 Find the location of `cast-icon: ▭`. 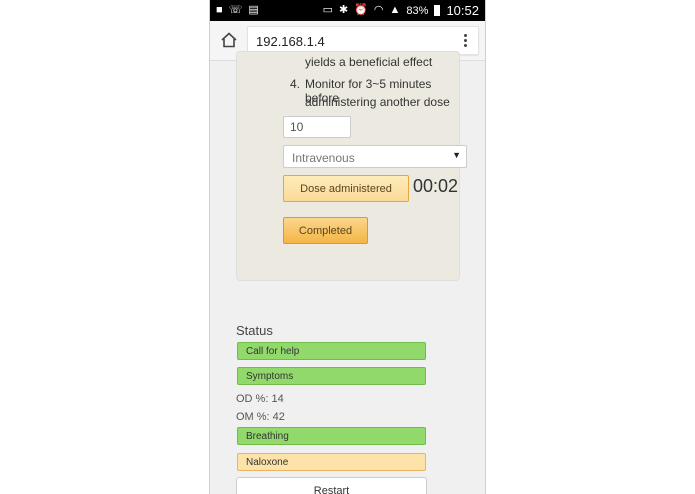

cast-icon: ▭ is located at coordinates (327, 10).